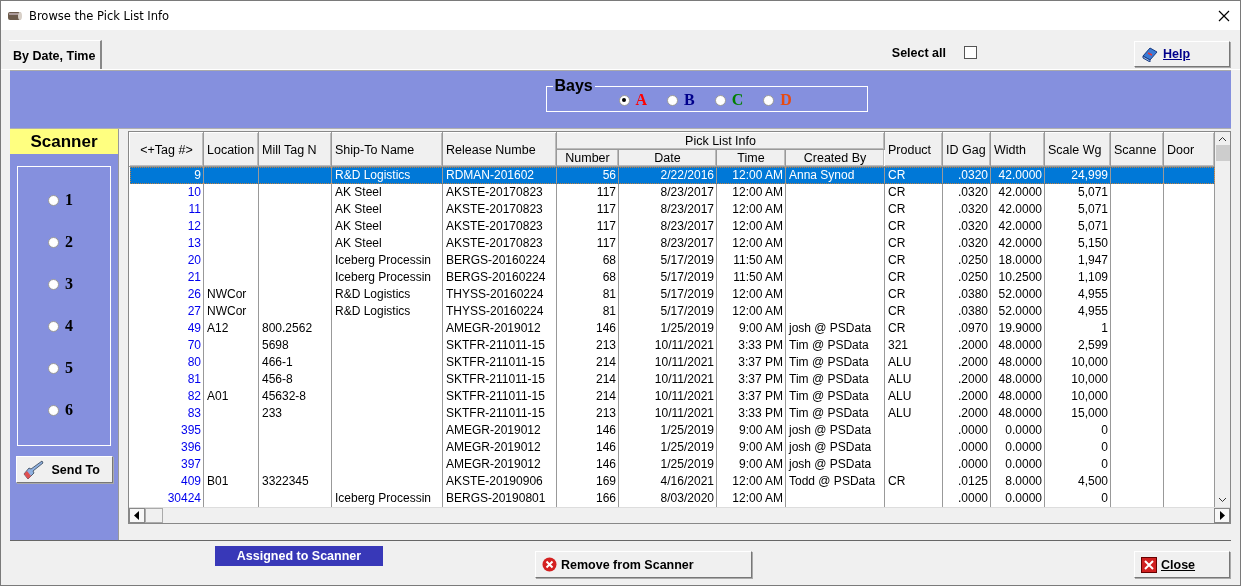 This screenshot has height=586, width=1241. I want to click on scroll-left-icon, so click(137, 515).